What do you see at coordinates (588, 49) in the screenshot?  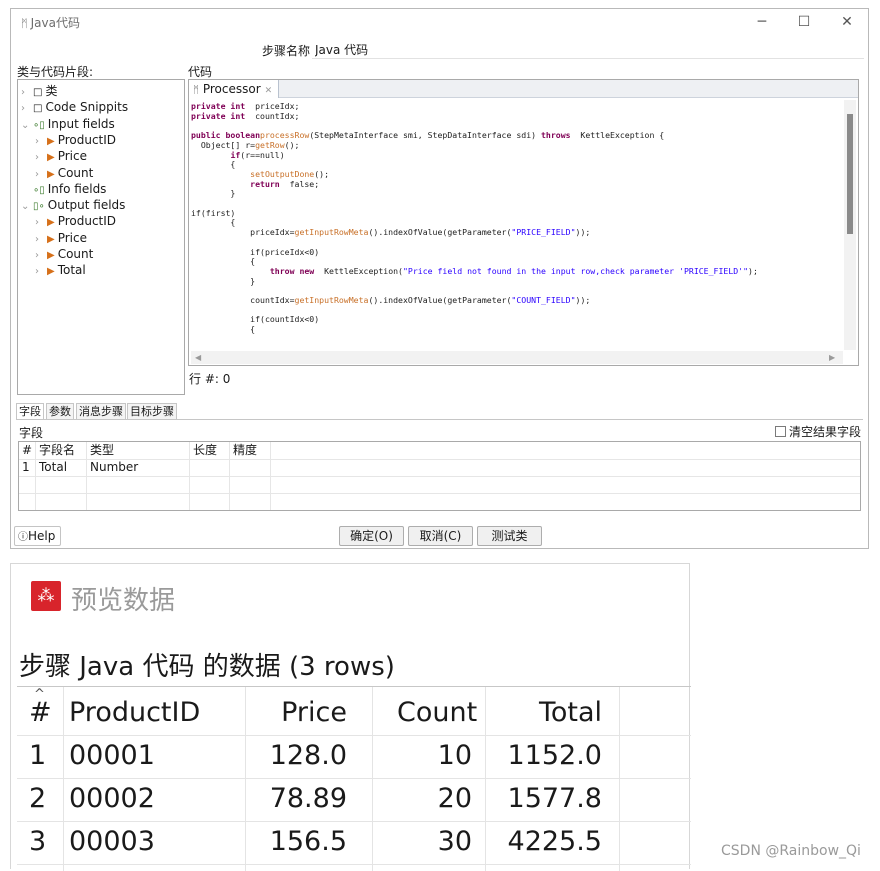 I see `step-name-input` at bounding box center [588, 49].